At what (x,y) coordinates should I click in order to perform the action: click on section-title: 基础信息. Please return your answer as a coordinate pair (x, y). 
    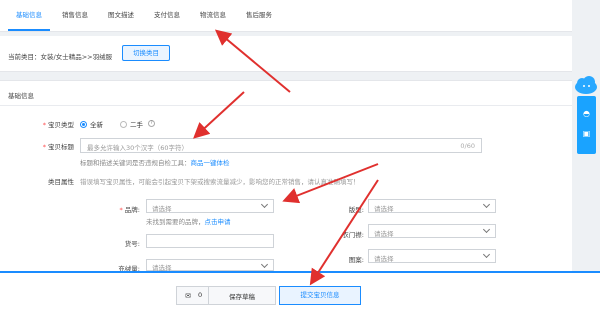
    Looking at the image, I should click on (21, 96).